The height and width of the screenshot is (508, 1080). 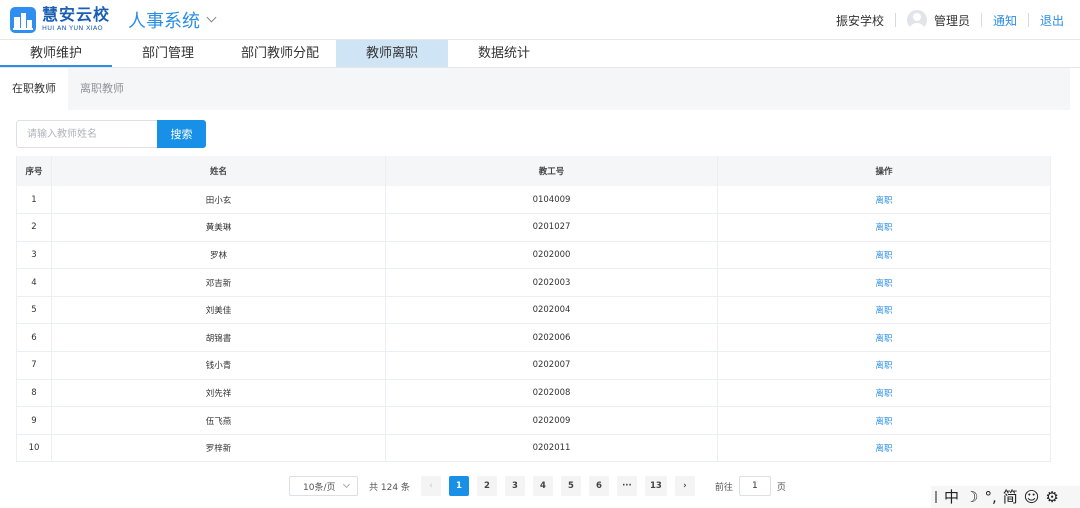 I want to click on teacher-name: 伍飞燕, so click(x=218, y=420).